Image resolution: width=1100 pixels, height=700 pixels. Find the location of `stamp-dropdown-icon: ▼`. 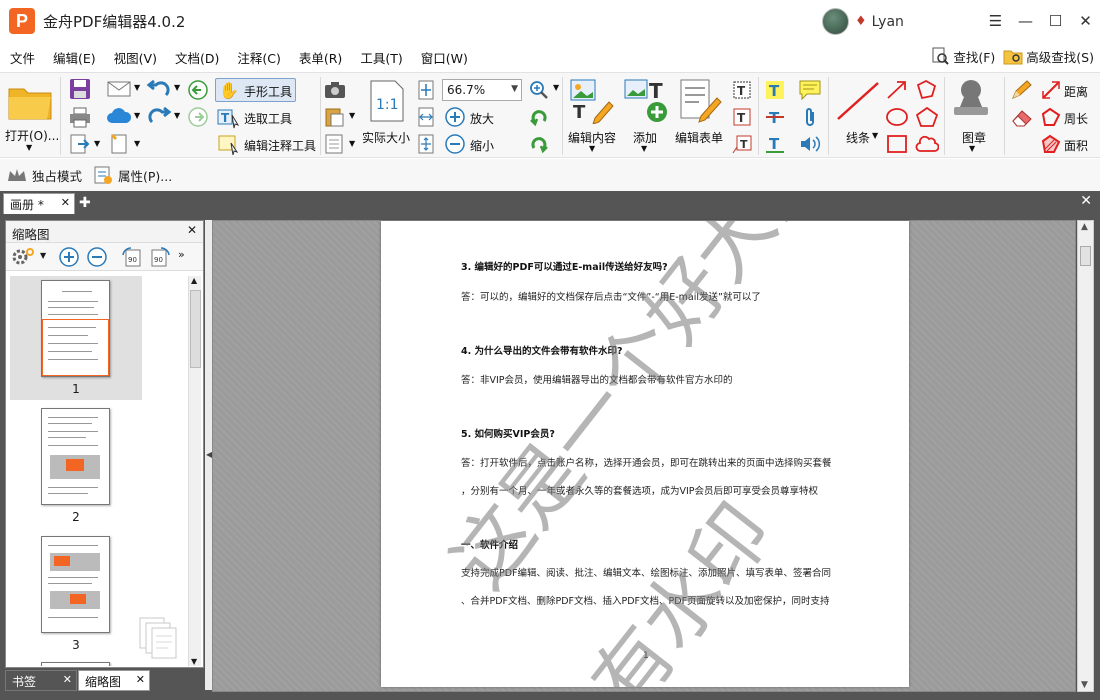

stamp-dropdown-icon: ▼ is located at coordinates (972, 148).